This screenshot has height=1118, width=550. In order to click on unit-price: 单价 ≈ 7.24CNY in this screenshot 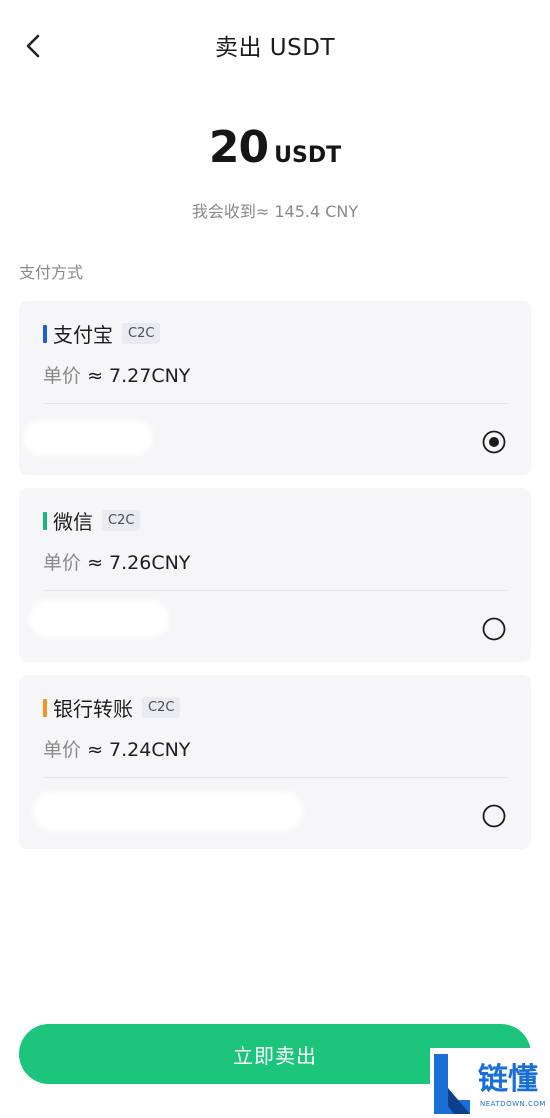, I will do `click(116, 748)`.